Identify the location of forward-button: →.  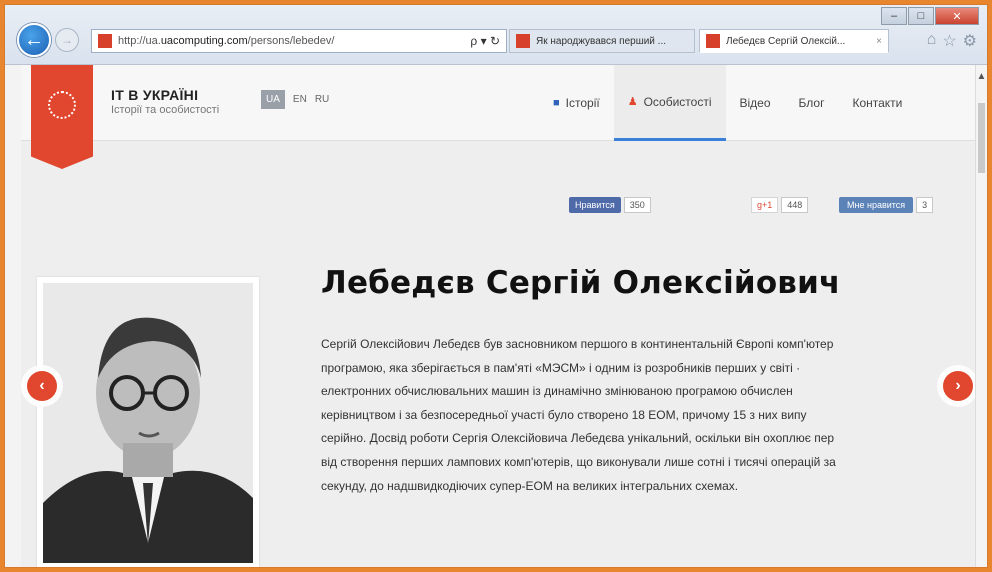
(67, 40).